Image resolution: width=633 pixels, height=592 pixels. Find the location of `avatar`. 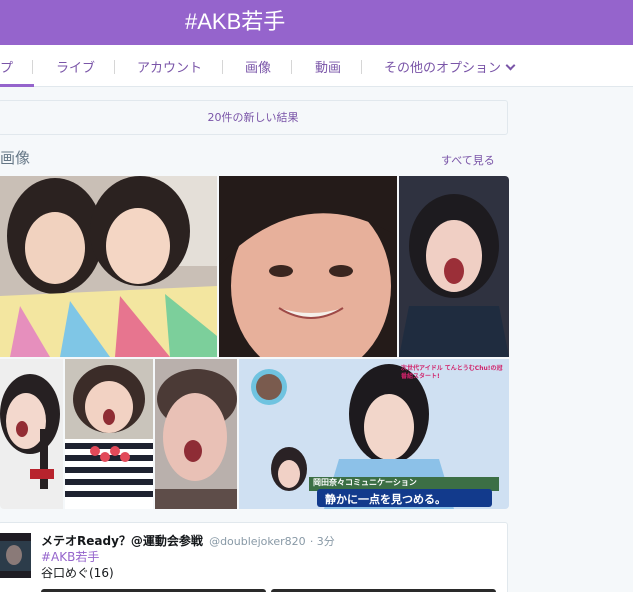

avatar is located at coordinates (15, 555).